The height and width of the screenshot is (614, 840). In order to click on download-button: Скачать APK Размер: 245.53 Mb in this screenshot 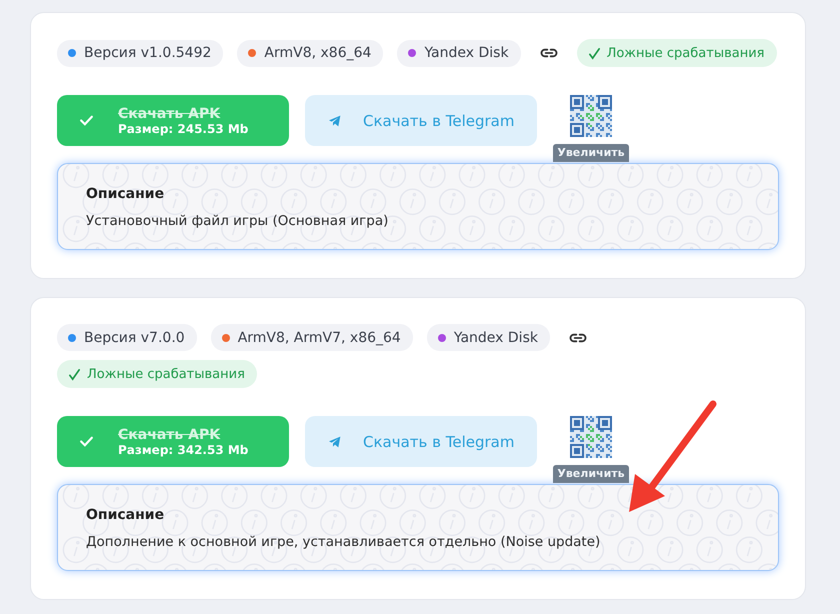, I will do `click(173, 120)`.